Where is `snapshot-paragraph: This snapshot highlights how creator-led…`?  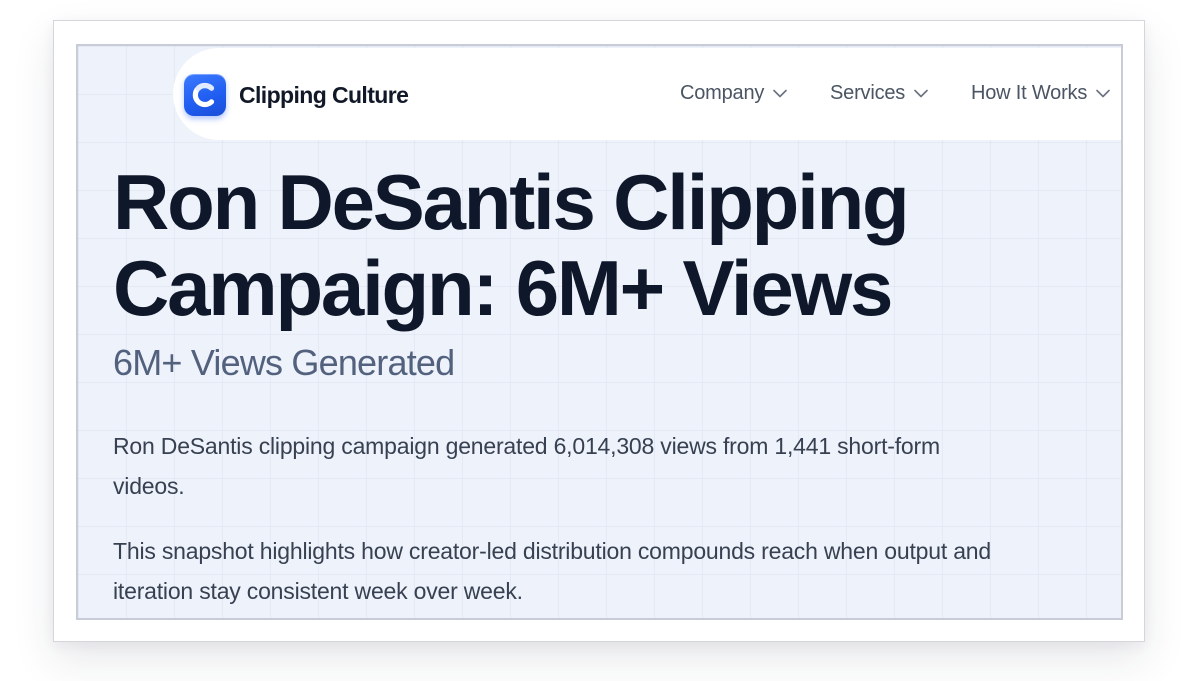
snapshot-paragraph: This snapshot highlights how creator-led… is located at coordinates (552, 571).